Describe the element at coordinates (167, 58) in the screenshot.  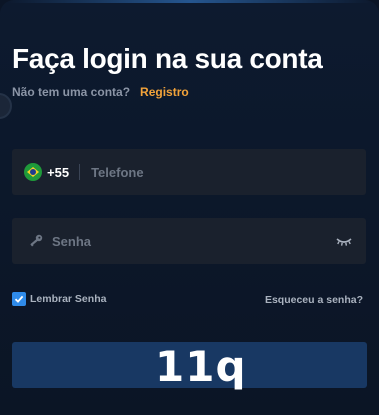
I see `page-title: Faça login na sua conta` at that location.